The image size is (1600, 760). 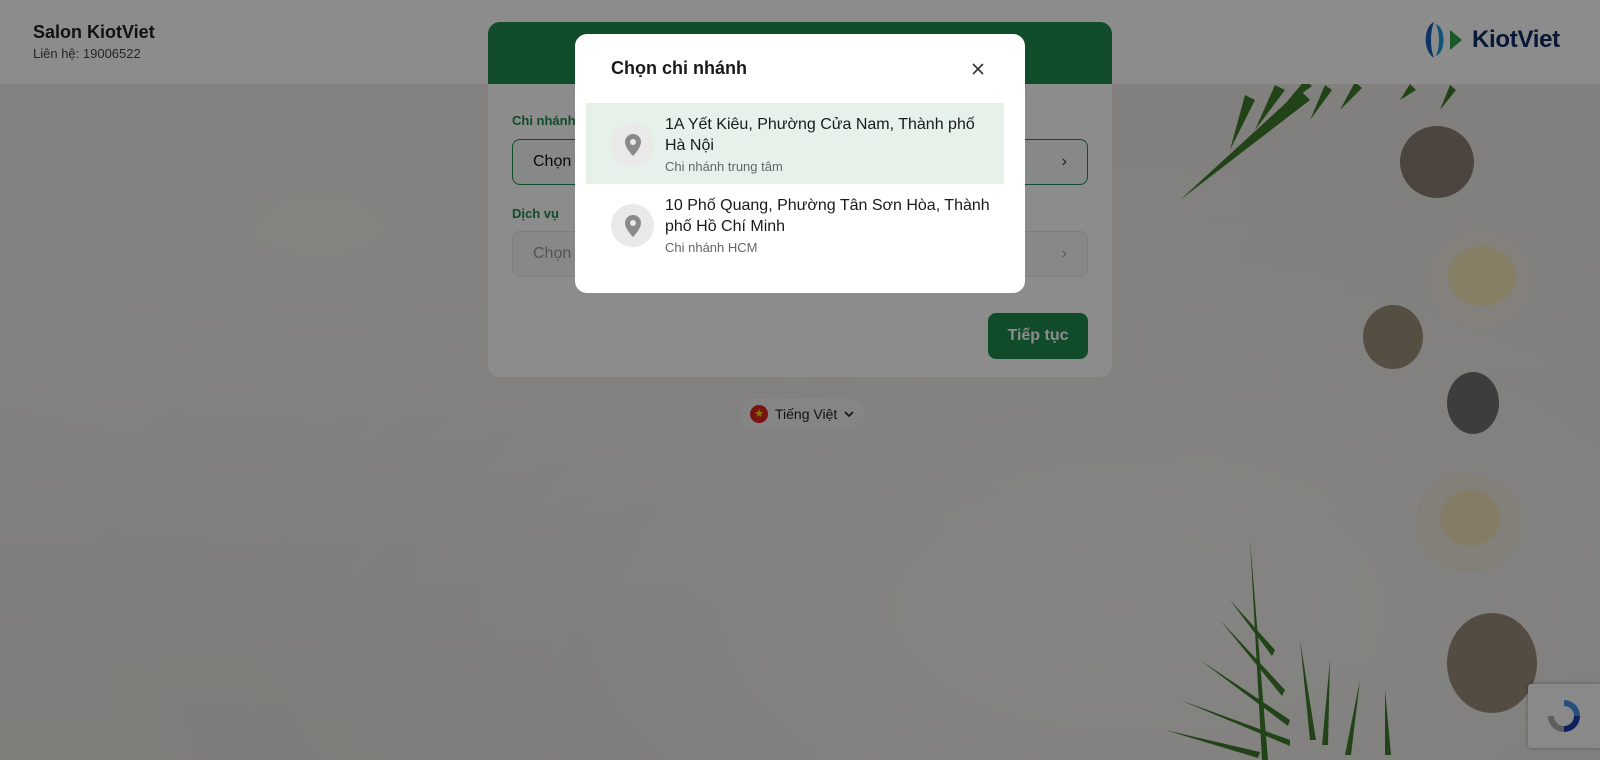 I want to click on branch-name: Chi nhánh trung tâm, so click(x=724, y=166).